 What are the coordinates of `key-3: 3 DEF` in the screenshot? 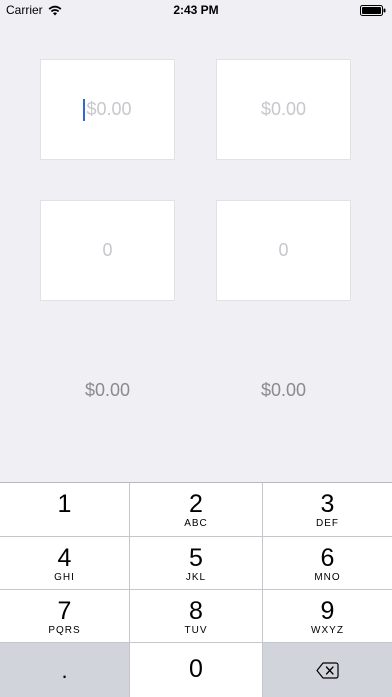 It's located at (327, 510).